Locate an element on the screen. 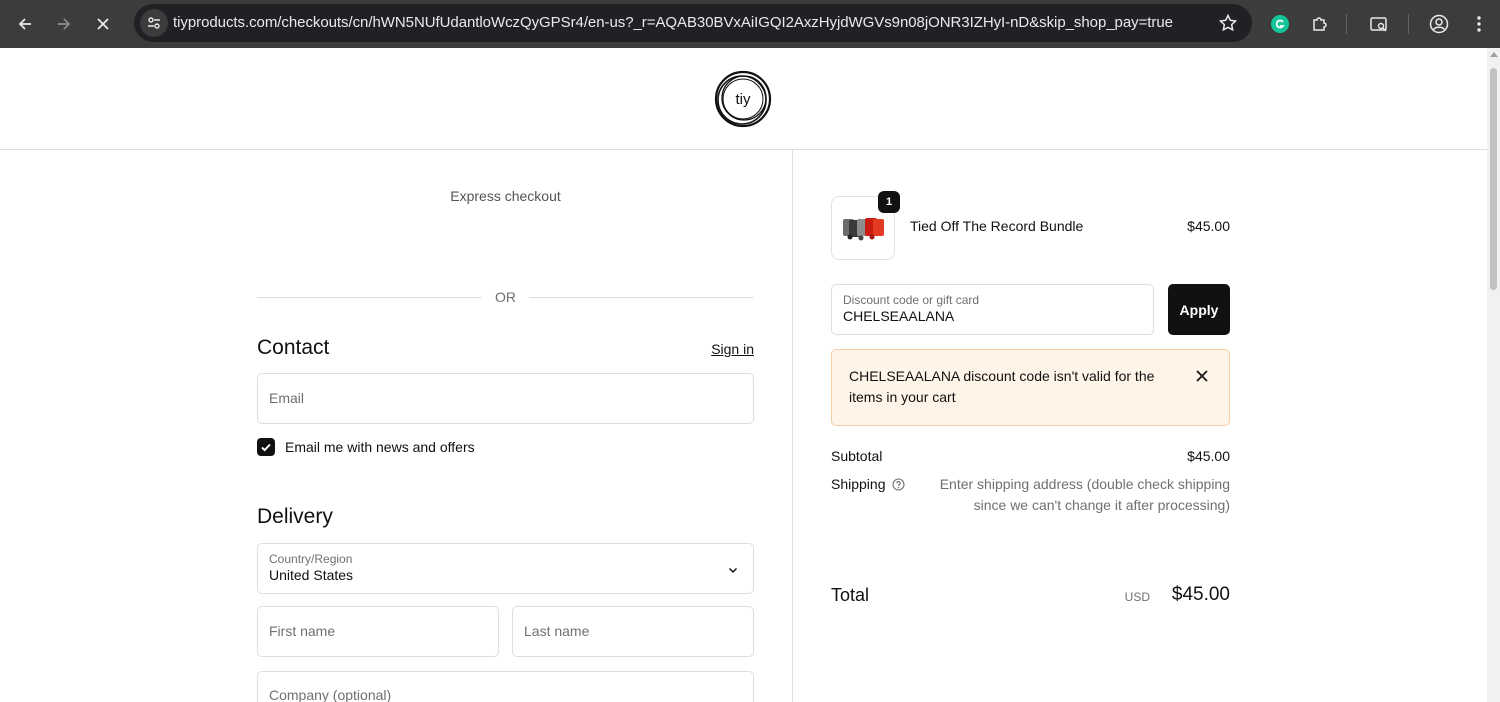 This screenshot has height=702, width=1500. help-circle-icon is located at coordinates (898, 484).